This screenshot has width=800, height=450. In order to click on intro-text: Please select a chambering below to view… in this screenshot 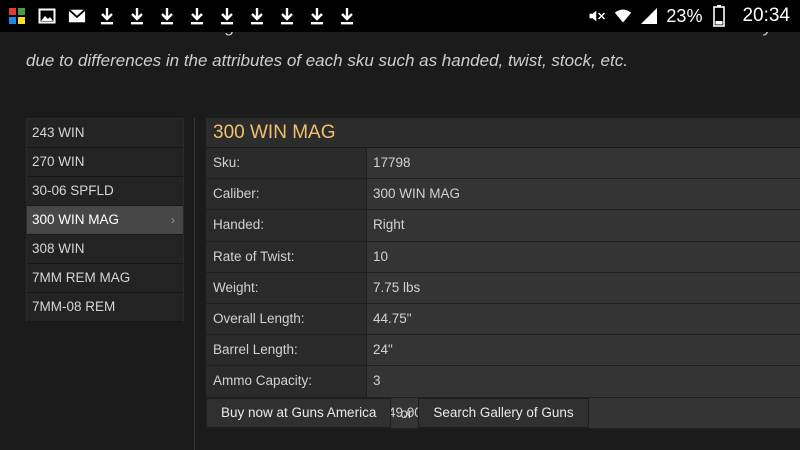, I will do `click(413, 55)`.